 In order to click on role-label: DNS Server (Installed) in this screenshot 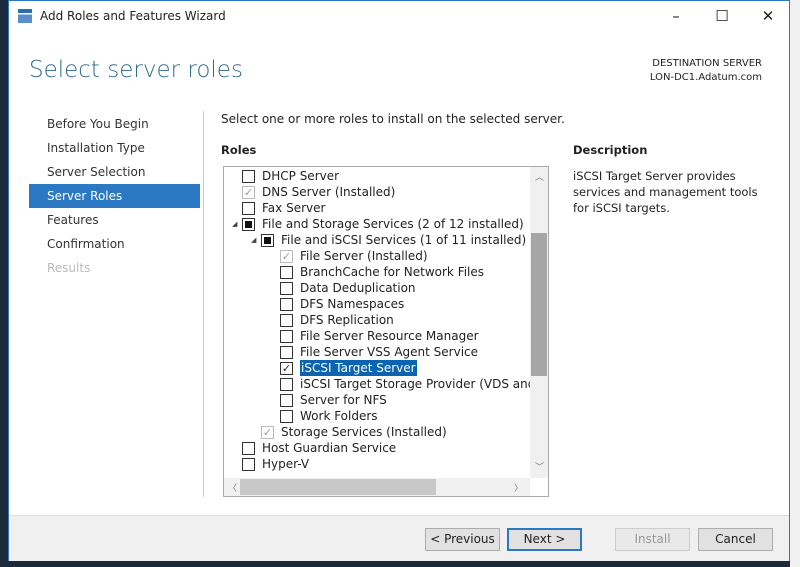, I will do `click(329, 192)`.